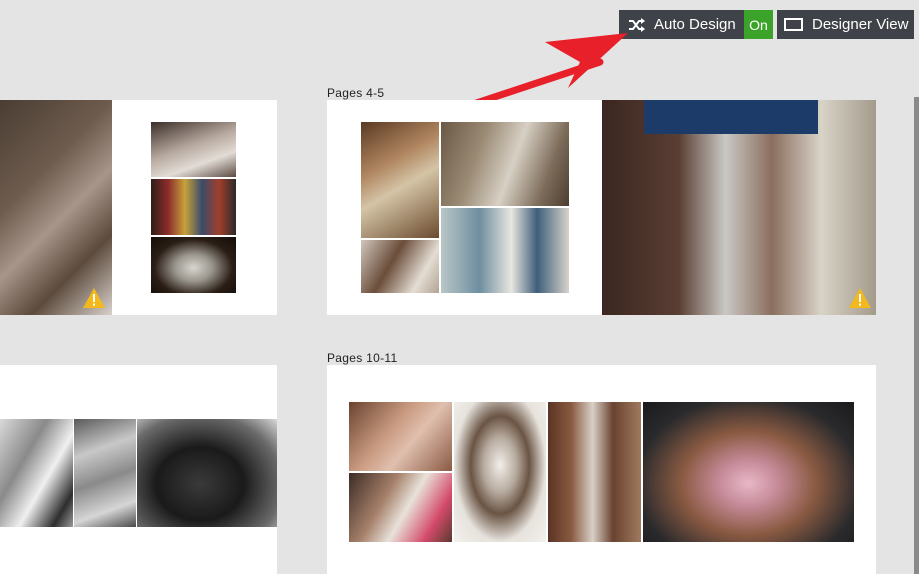 The height and width of the screenshot is (574, 919). I want to click on photo-hands-ring, so click(400, 436).